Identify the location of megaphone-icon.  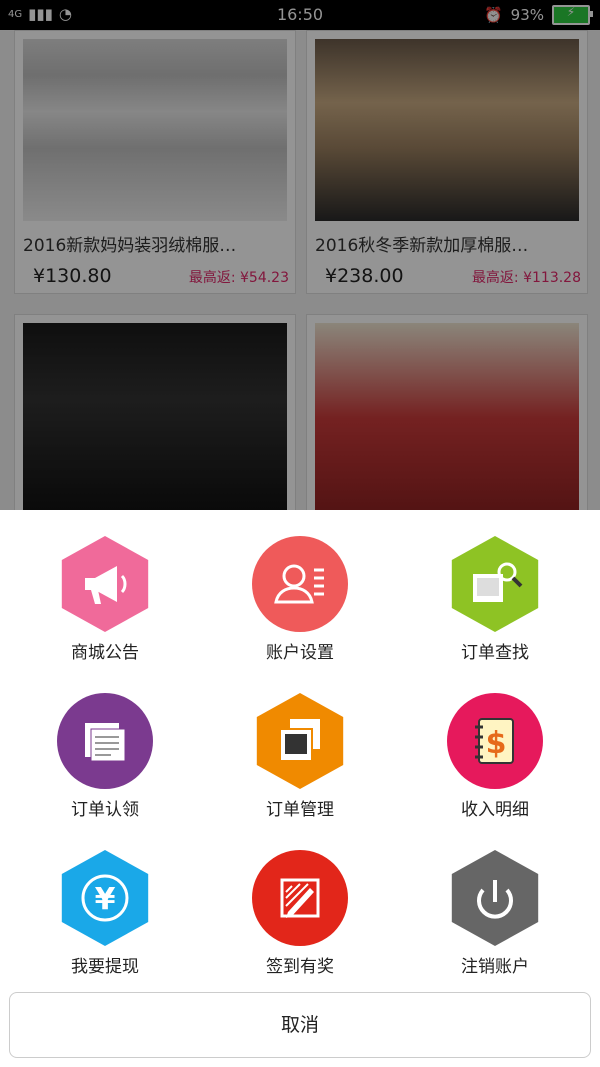
(105, 584).